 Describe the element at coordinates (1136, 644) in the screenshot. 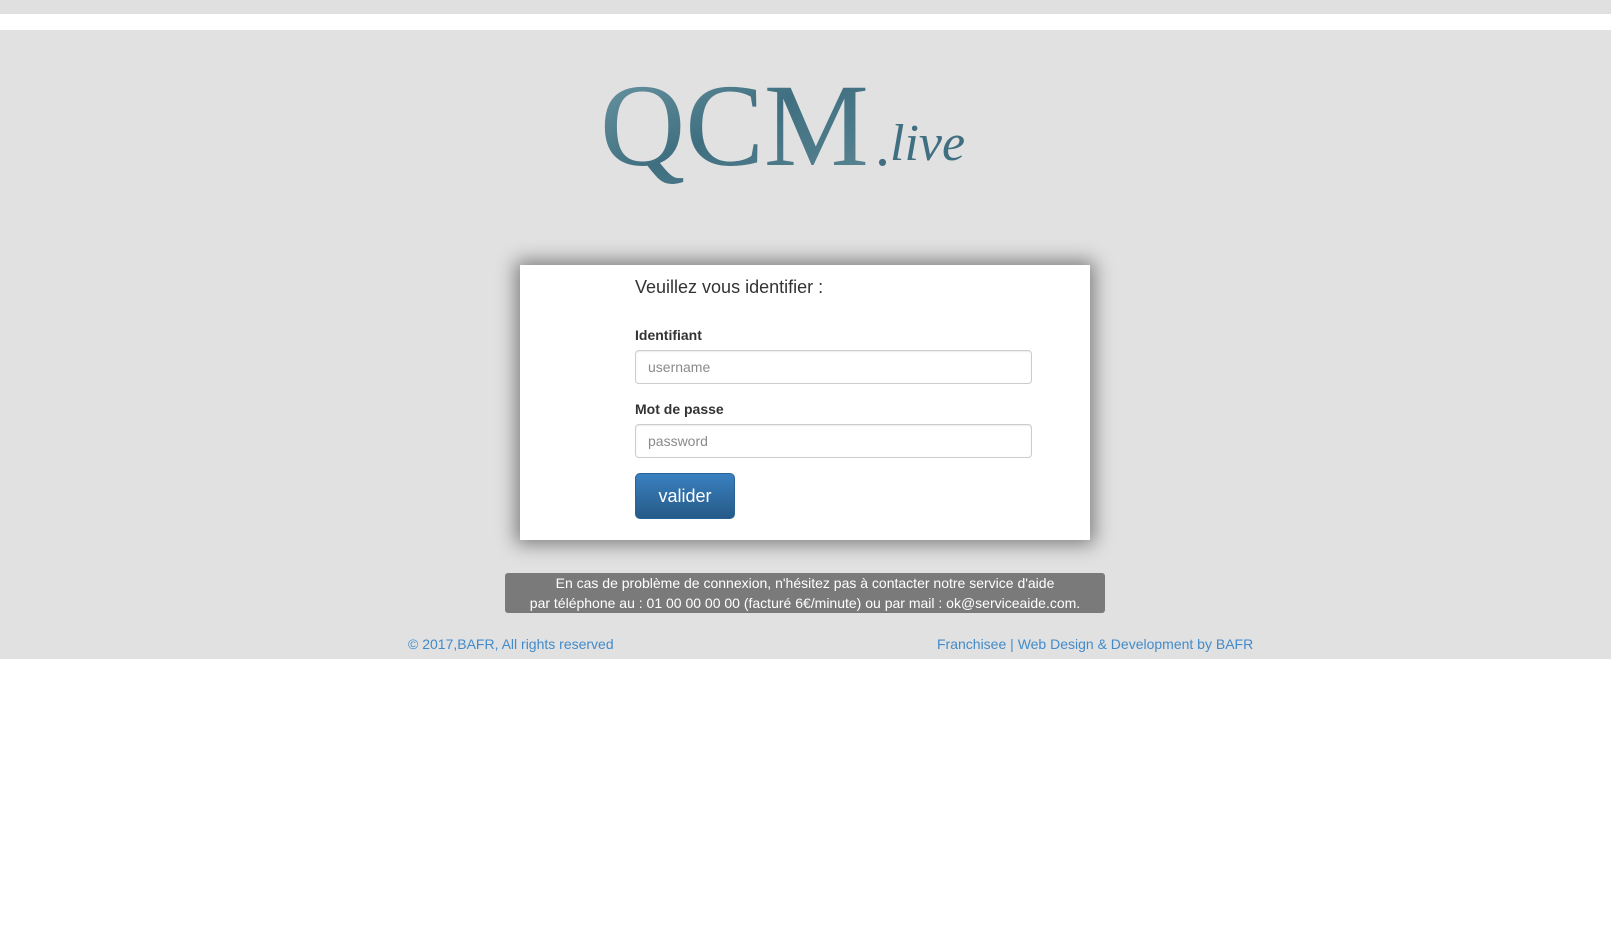

I see `credits-link: Web Design & Development by BAFR` at that location.